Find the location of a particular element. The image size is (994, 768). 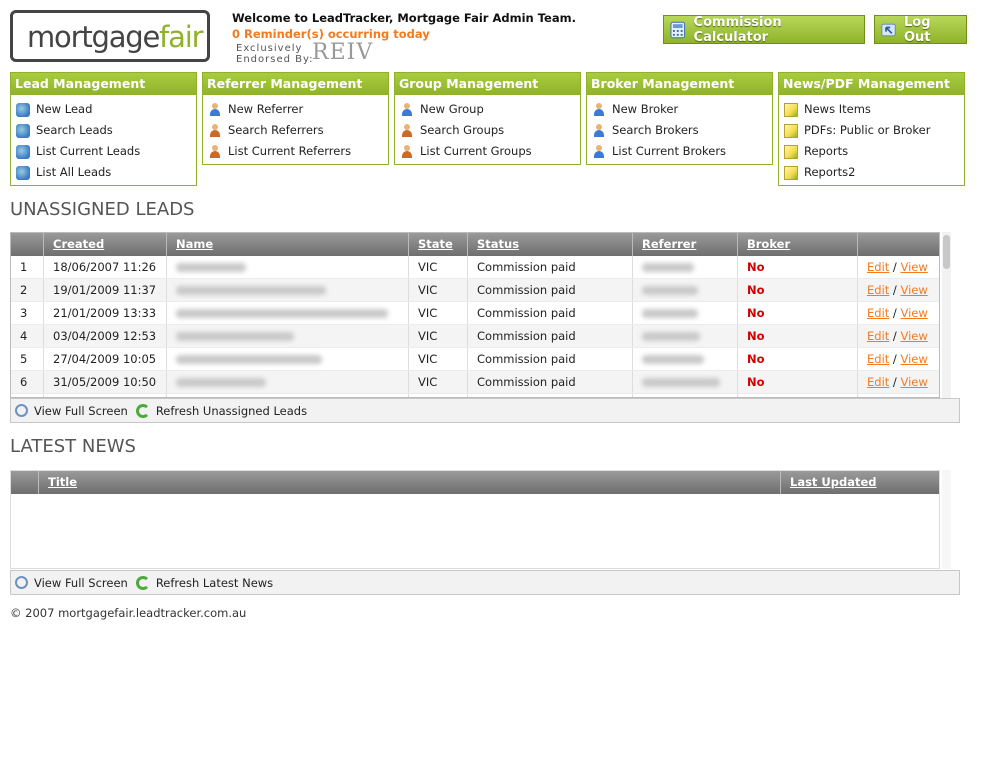

endorsed-line1: Exclusively is located at coordinates (269, 48).